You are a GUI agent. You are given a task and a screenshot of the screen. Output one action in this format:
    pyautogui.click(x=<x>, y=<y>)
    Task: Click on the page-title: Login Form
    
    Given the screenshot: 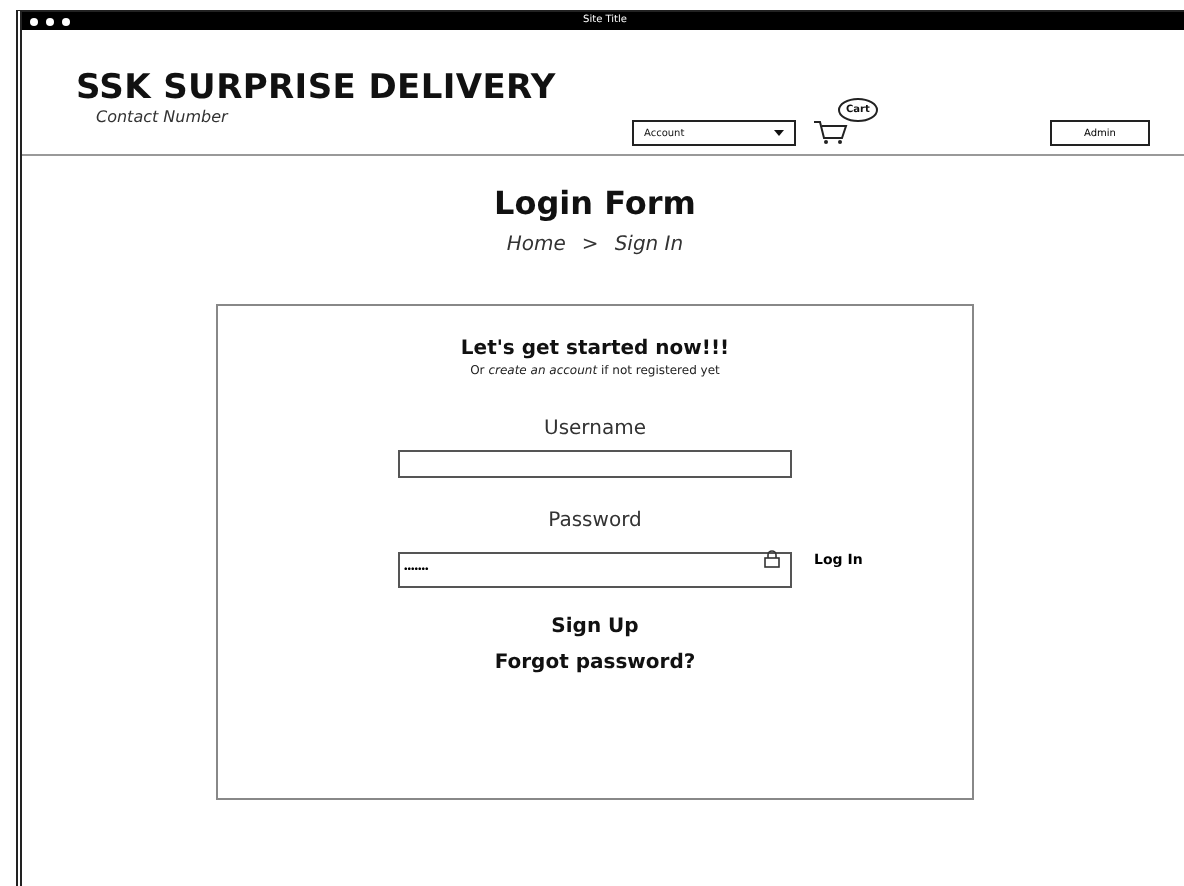 What is the action you would take?
    pyautogui.click(x=595, y=203)
    